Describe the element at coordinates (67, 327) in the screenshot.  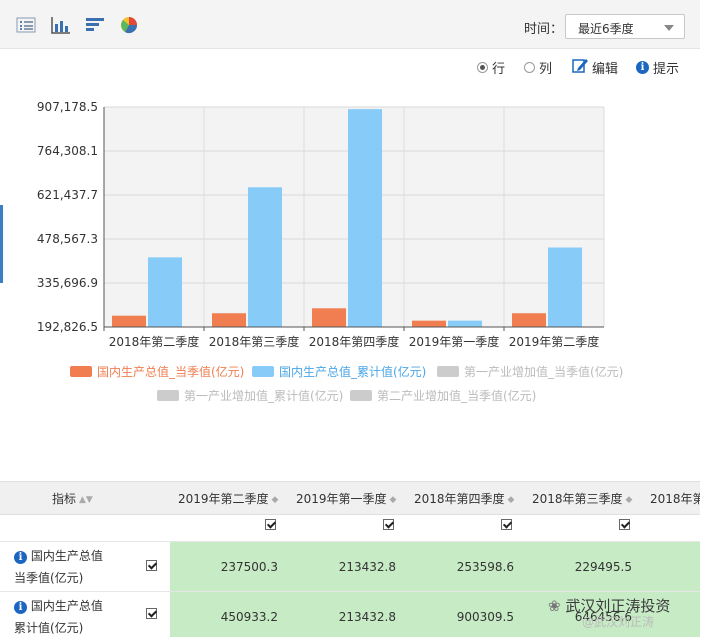
I see `y-tick-label: 192,826.5` at that location.